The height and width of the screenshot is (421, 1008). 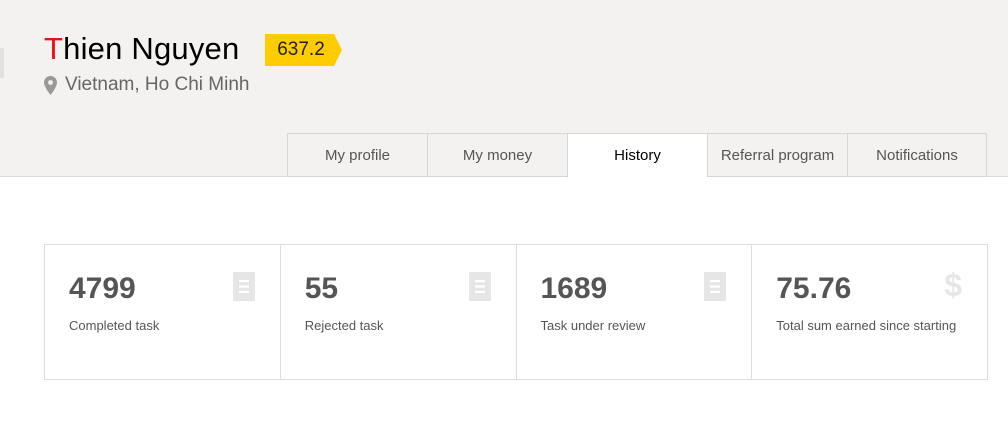 What do you see at coordinates (321, 288) in the screenshot?
I see `stat-value: 55` at bounding box center [321, 288].